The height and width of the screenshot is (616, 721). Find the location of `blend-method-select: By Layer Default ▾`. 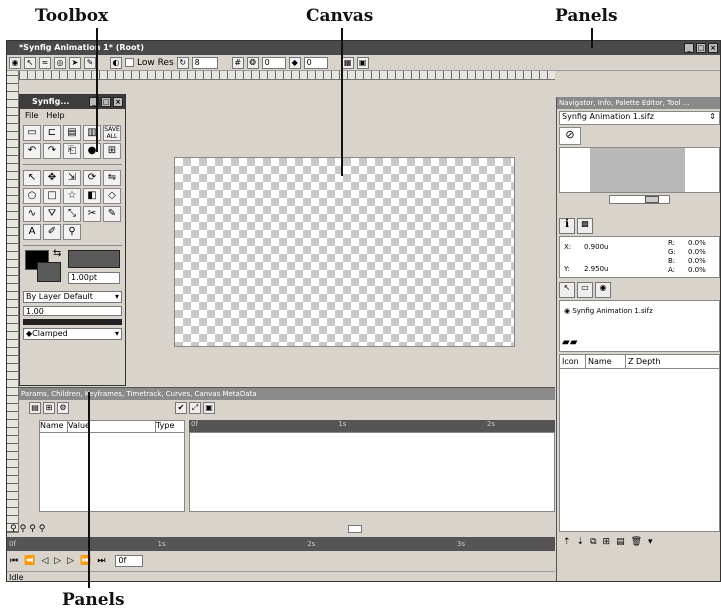

blend-method-select: By Layer Default ▾ is located at coordinates (72, 297).